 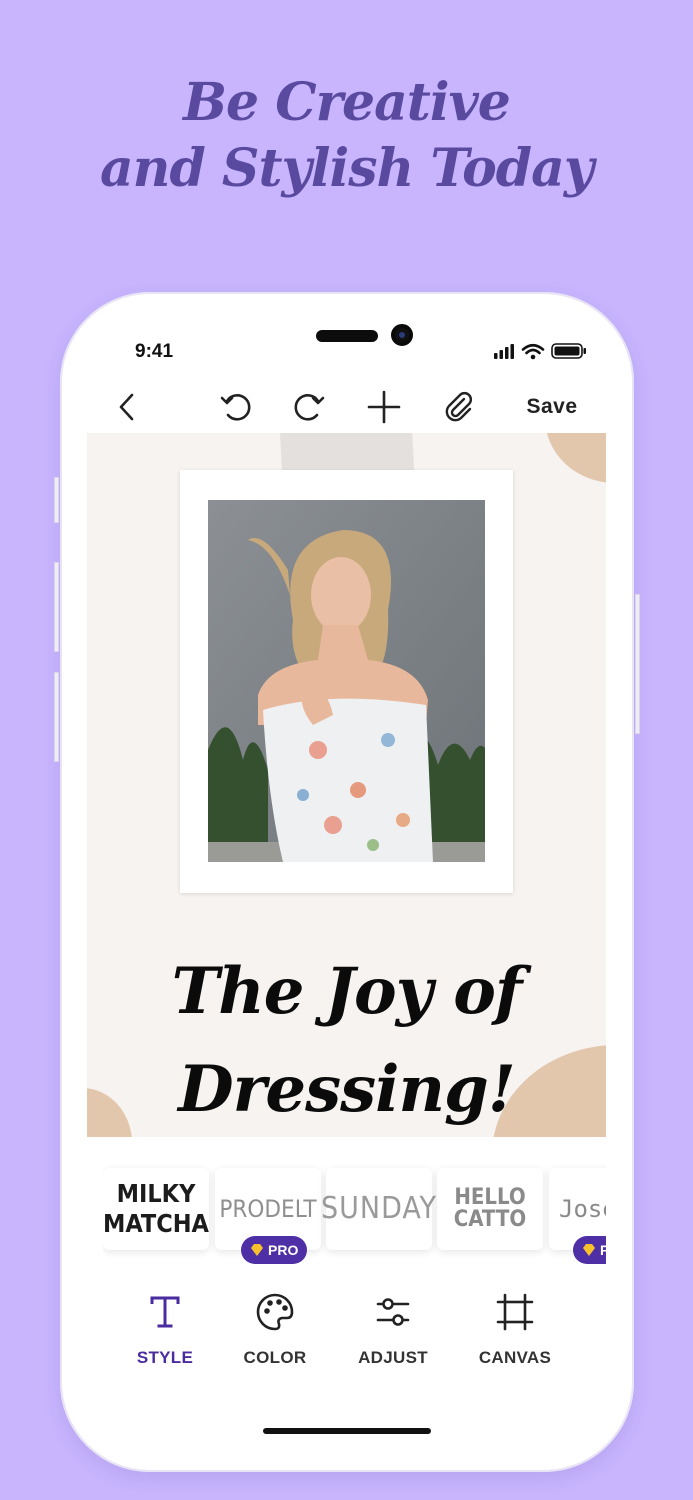 I want to click on save-button: Save, so click(x=552, y=407).